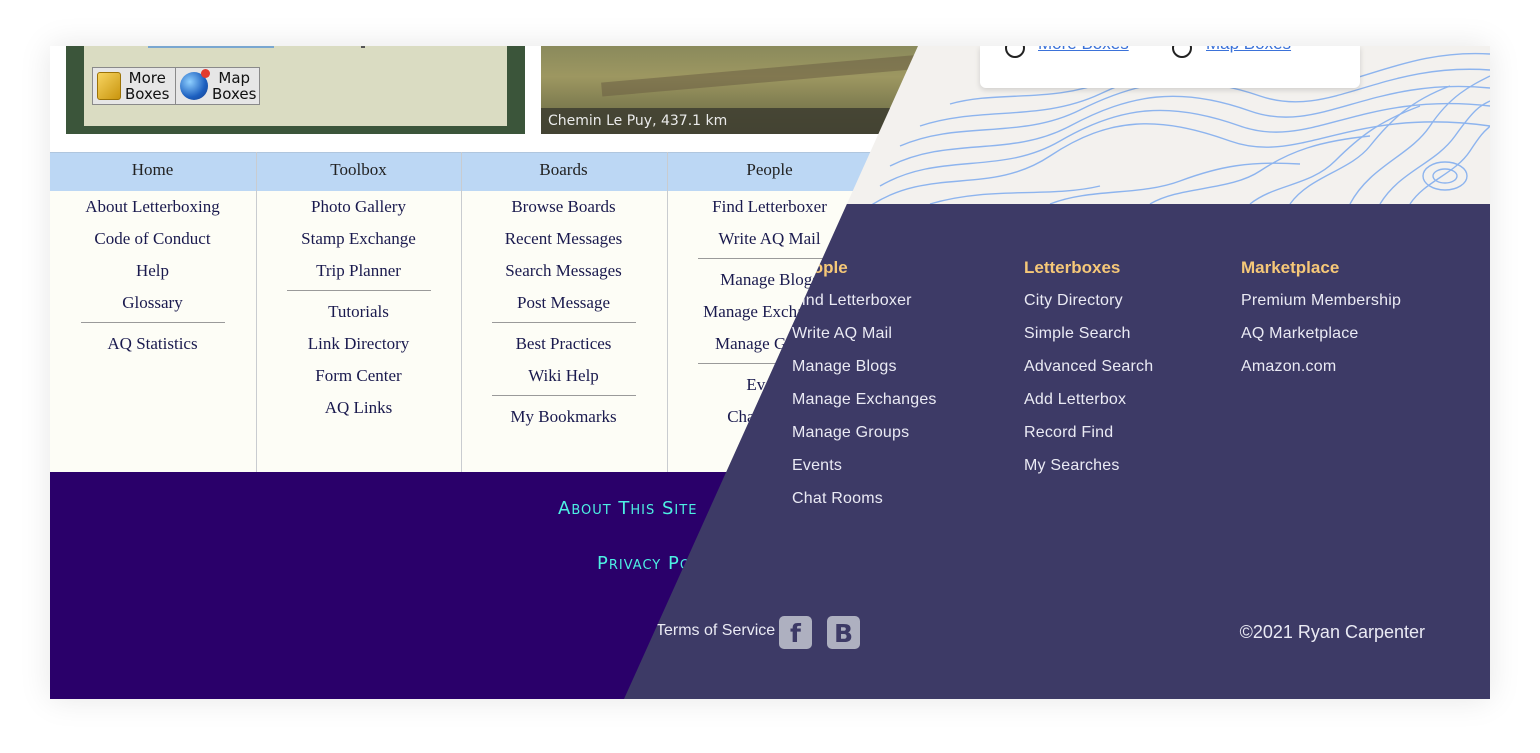 This screenshot has width=1540, height=753. Describe the element at coordinates (761, 90) in the screenshot. I see `featured-photo: Chemin Le Puy, 437.1 km` at that location.